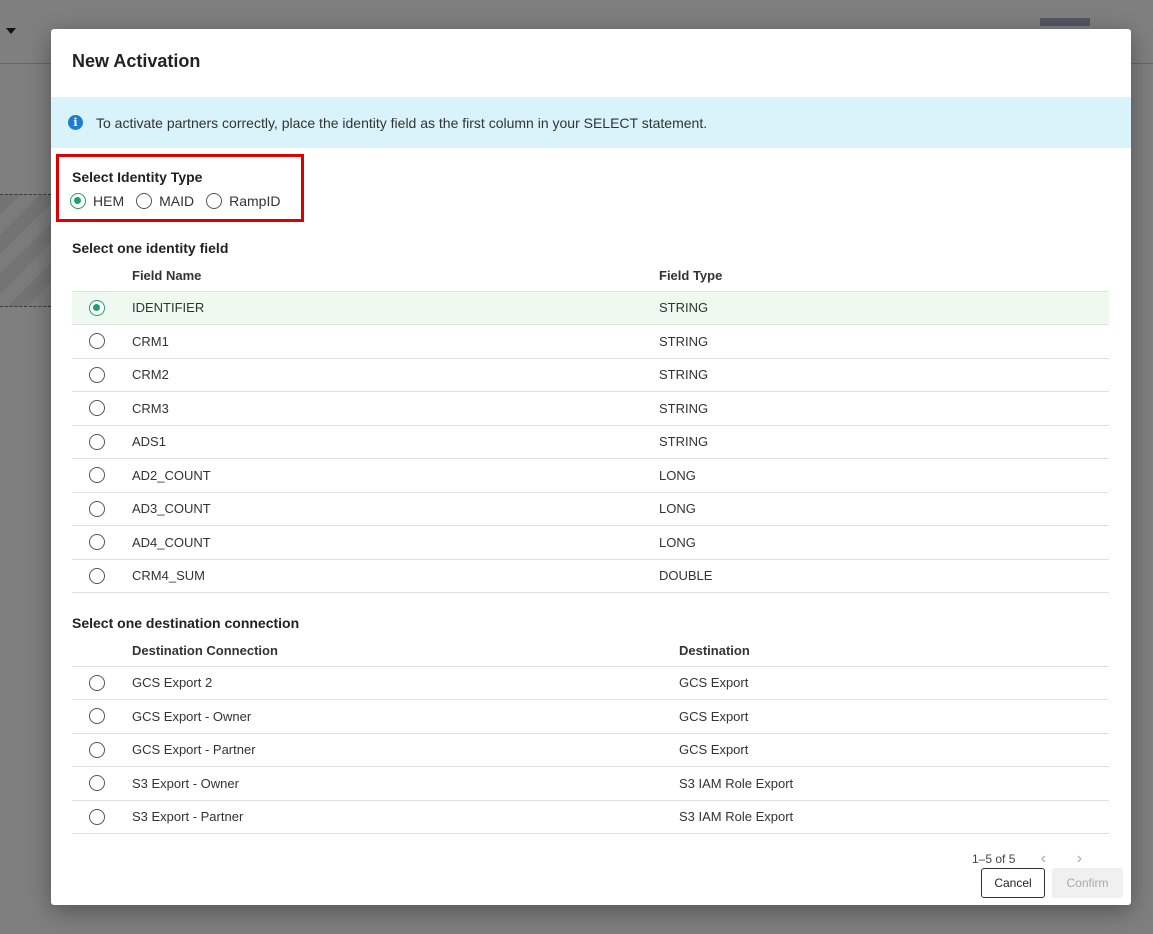 This screenshot has width=1153, height=934. I want to click on table-header-row: Destination Connection Destination, so click(590, 651).